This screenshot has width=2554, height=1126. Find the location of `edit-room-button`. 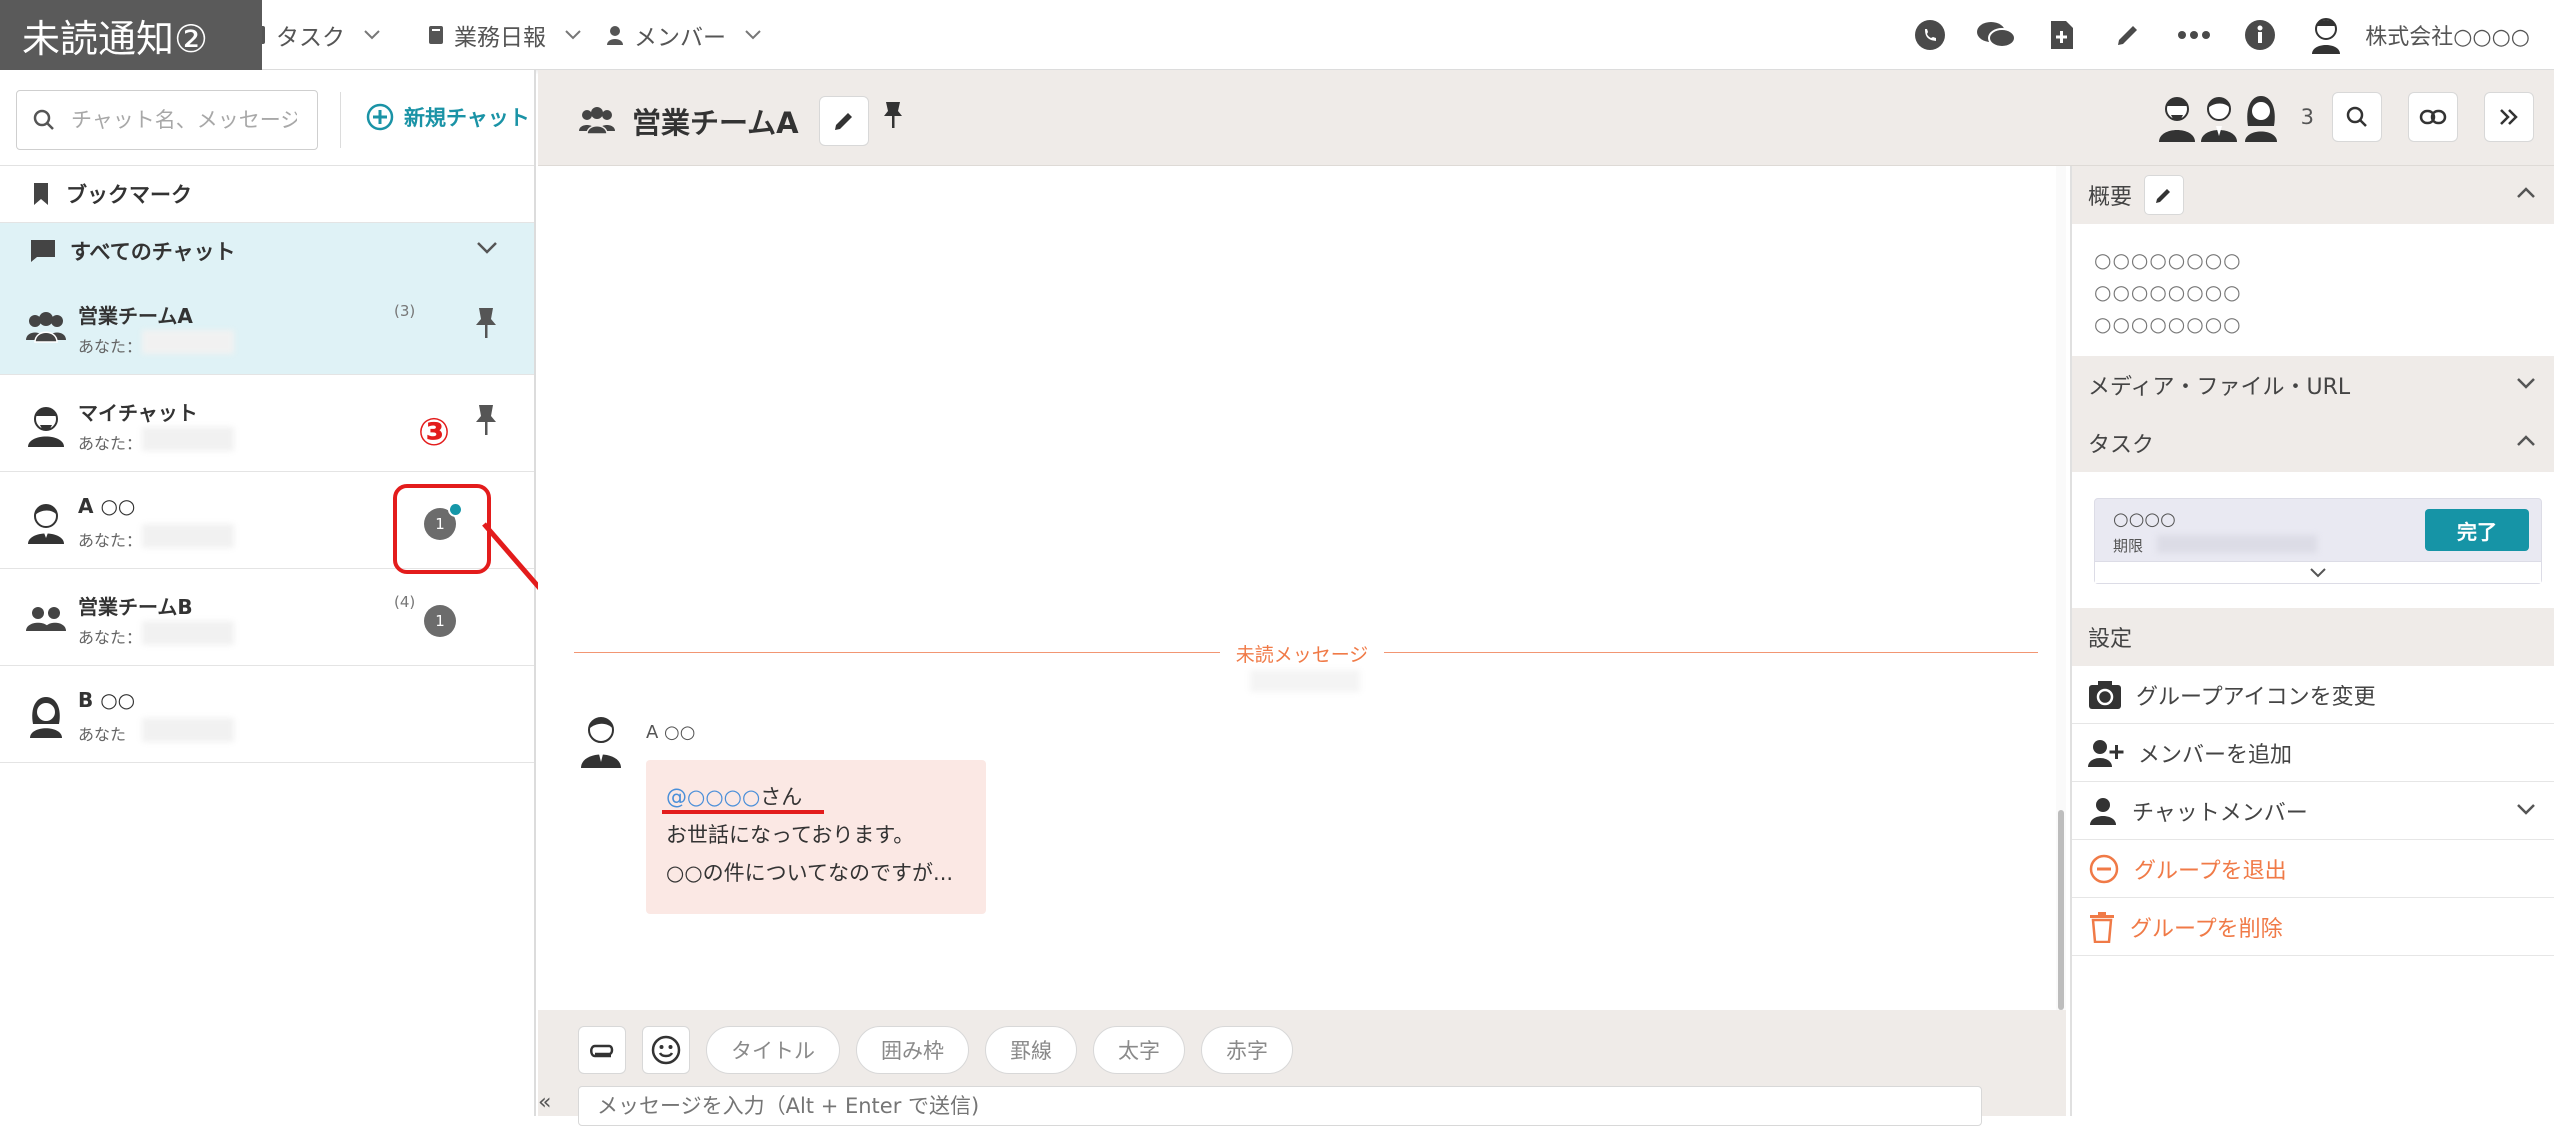

edit-room-button is located at coordinates (843, 121).